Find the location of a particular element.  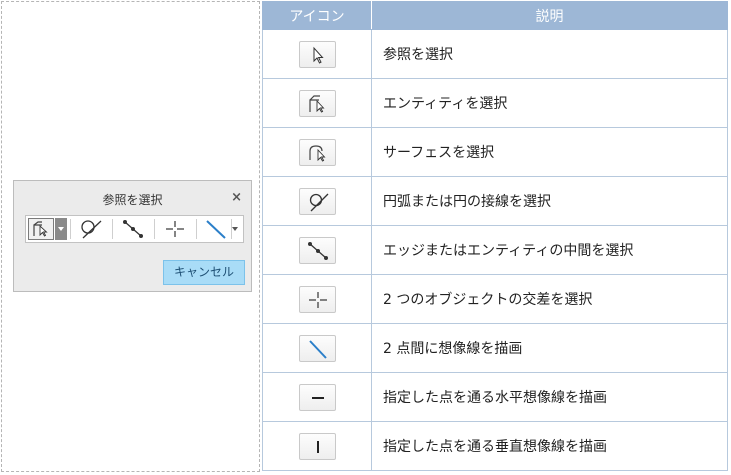

header-description: 説明 is located at coordinates (549, 15).